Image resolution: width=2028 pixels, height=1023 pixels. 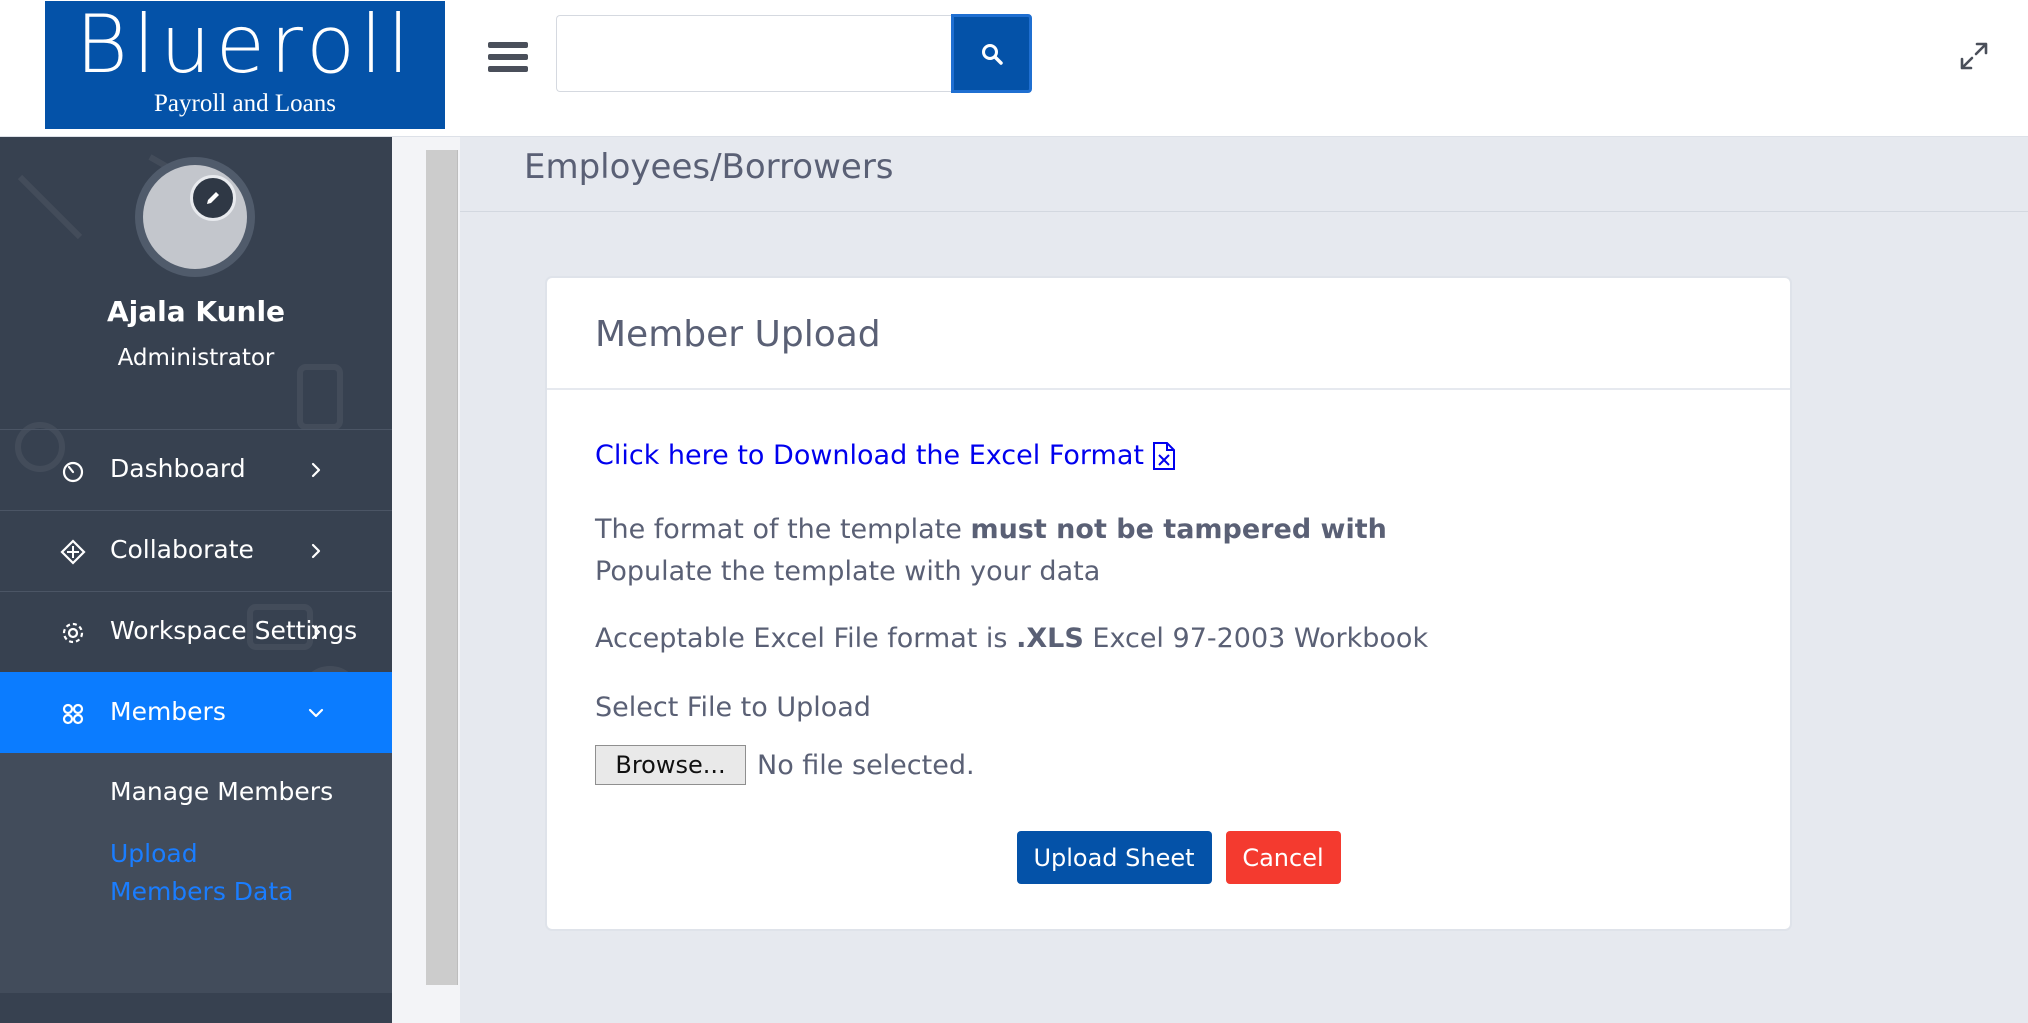 I want to click on pencil-icon, so click(x=213, y=198).